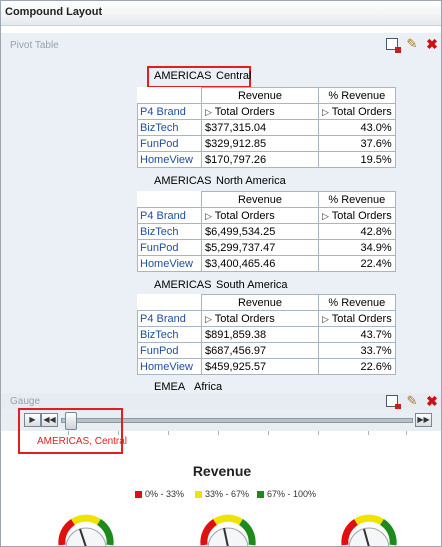  Describe the element at coordinates (82, 441) in the screenshot. I see `slider-value-label: AMERICAS, Central` at that location.